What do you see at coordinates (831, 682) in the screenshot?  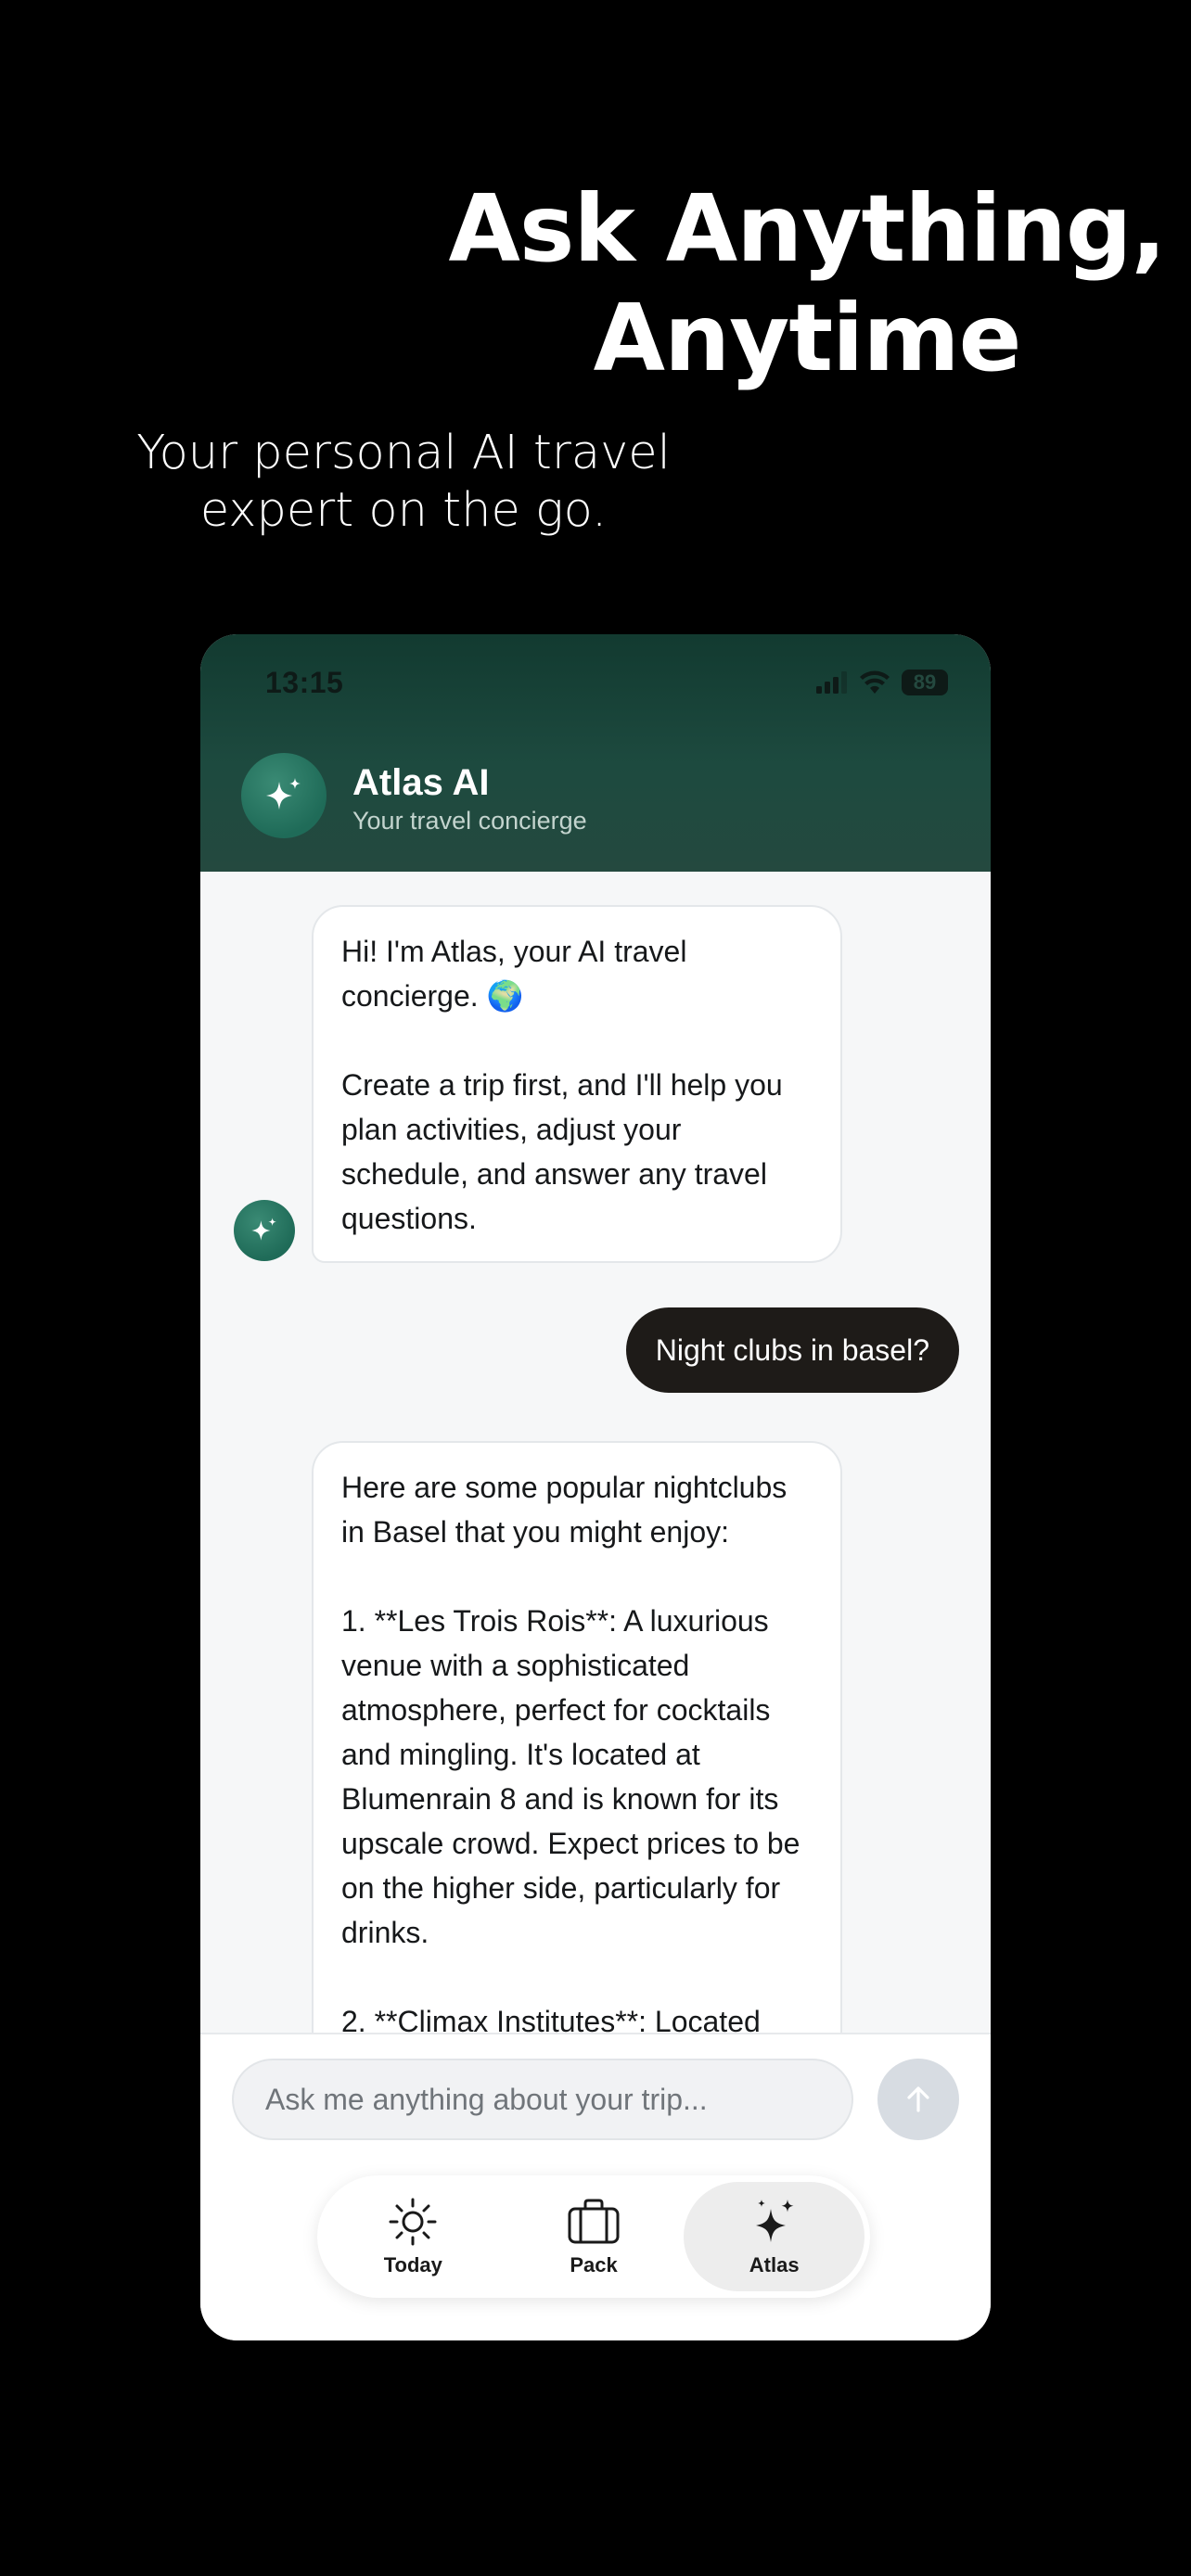 I see `signal-icon` at bounding box center [831, 682].